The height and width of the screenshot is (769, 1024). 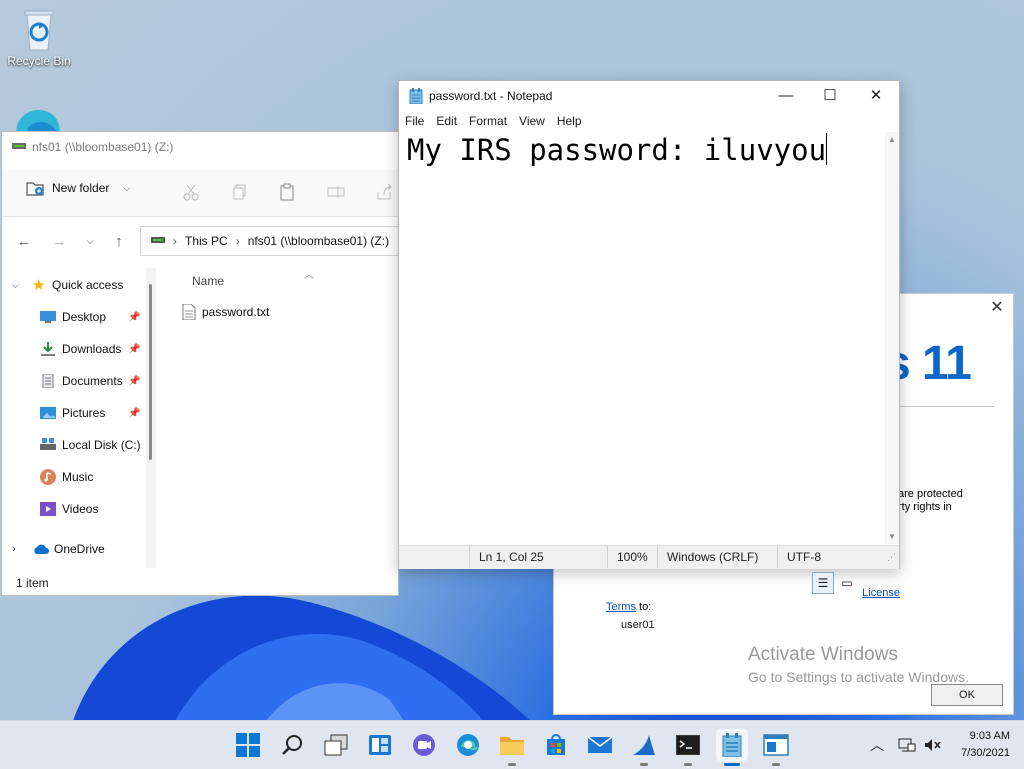 What do you see at coordinates (892, 536) in the screenshot?
I see `scroll-down-icon: ▼` at bounding box center [892, 536].